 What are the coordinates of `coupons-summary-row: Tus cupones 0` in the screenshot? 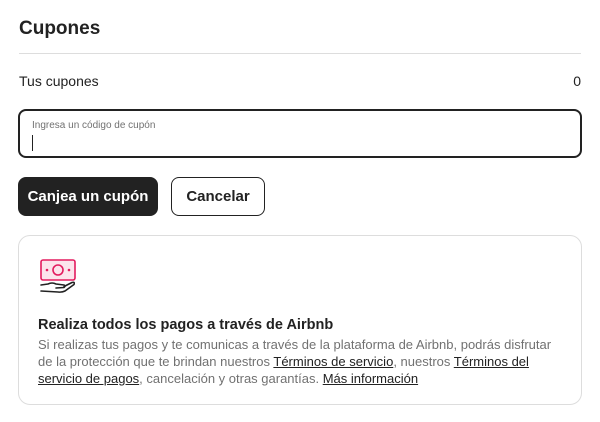 It's located at (300, 81).